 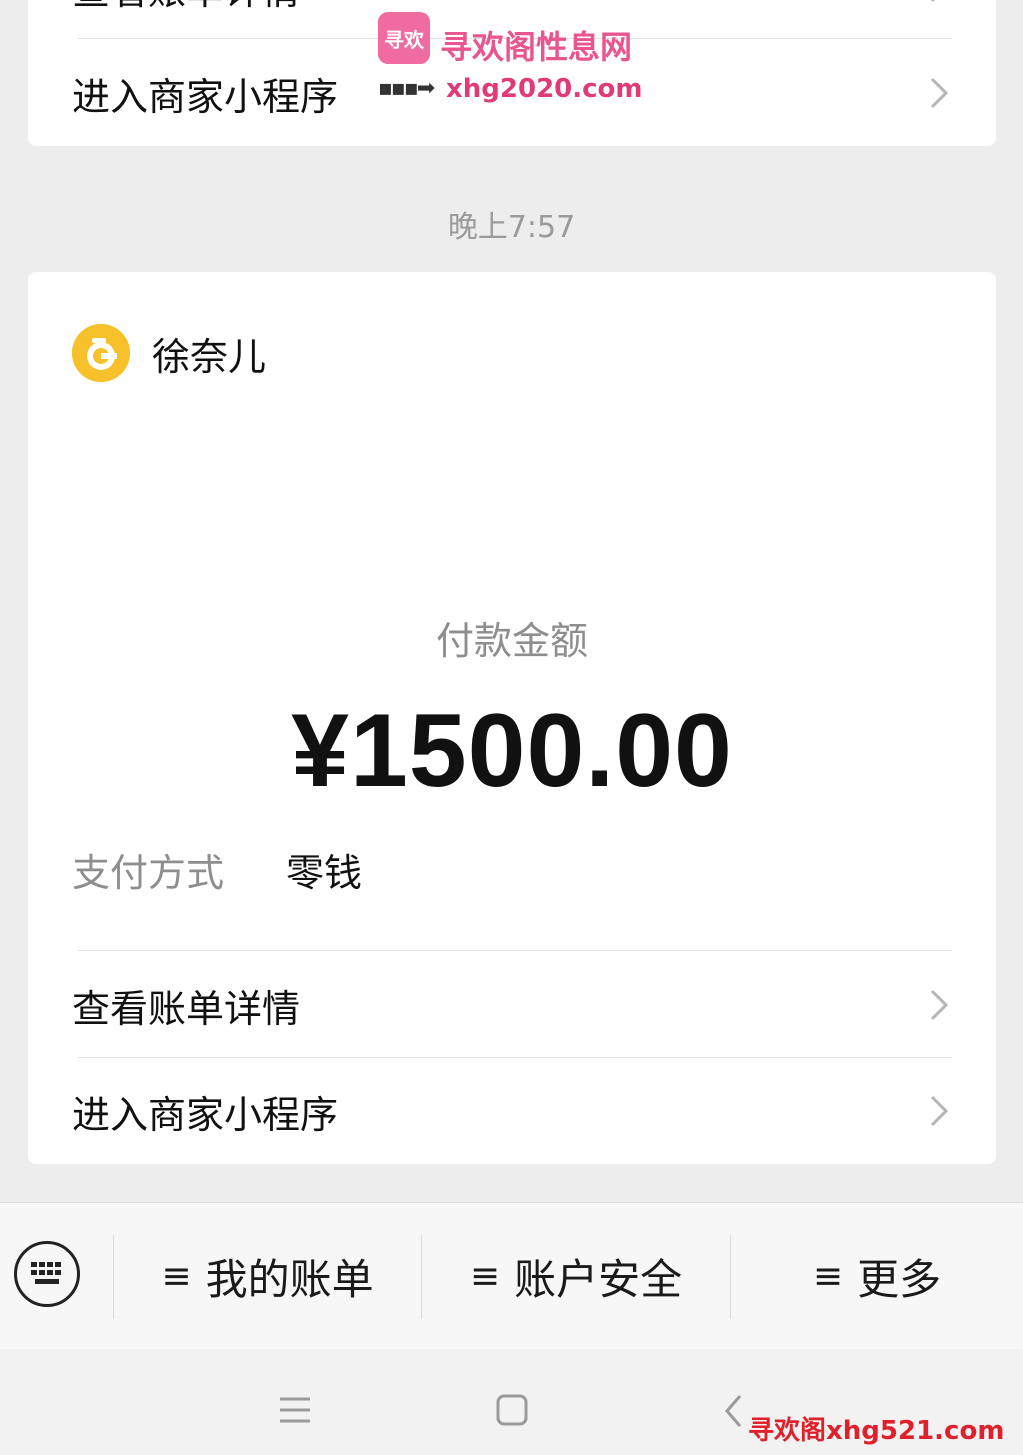 I want to click on merchant-name: 徐奈儿, so click(x=209, y=356).